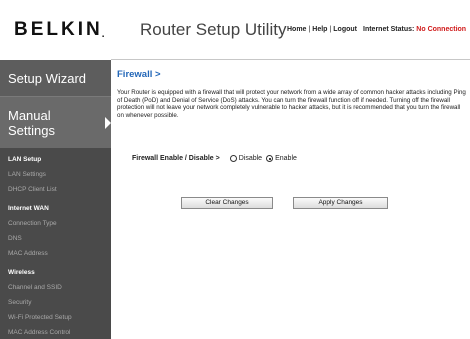 Image resolution: width=470 pixels, height=339 pixels. What do you see at coordinates (270, 158) in the screenshot?
I see `enable-radio` at bounding box center [270, 158].